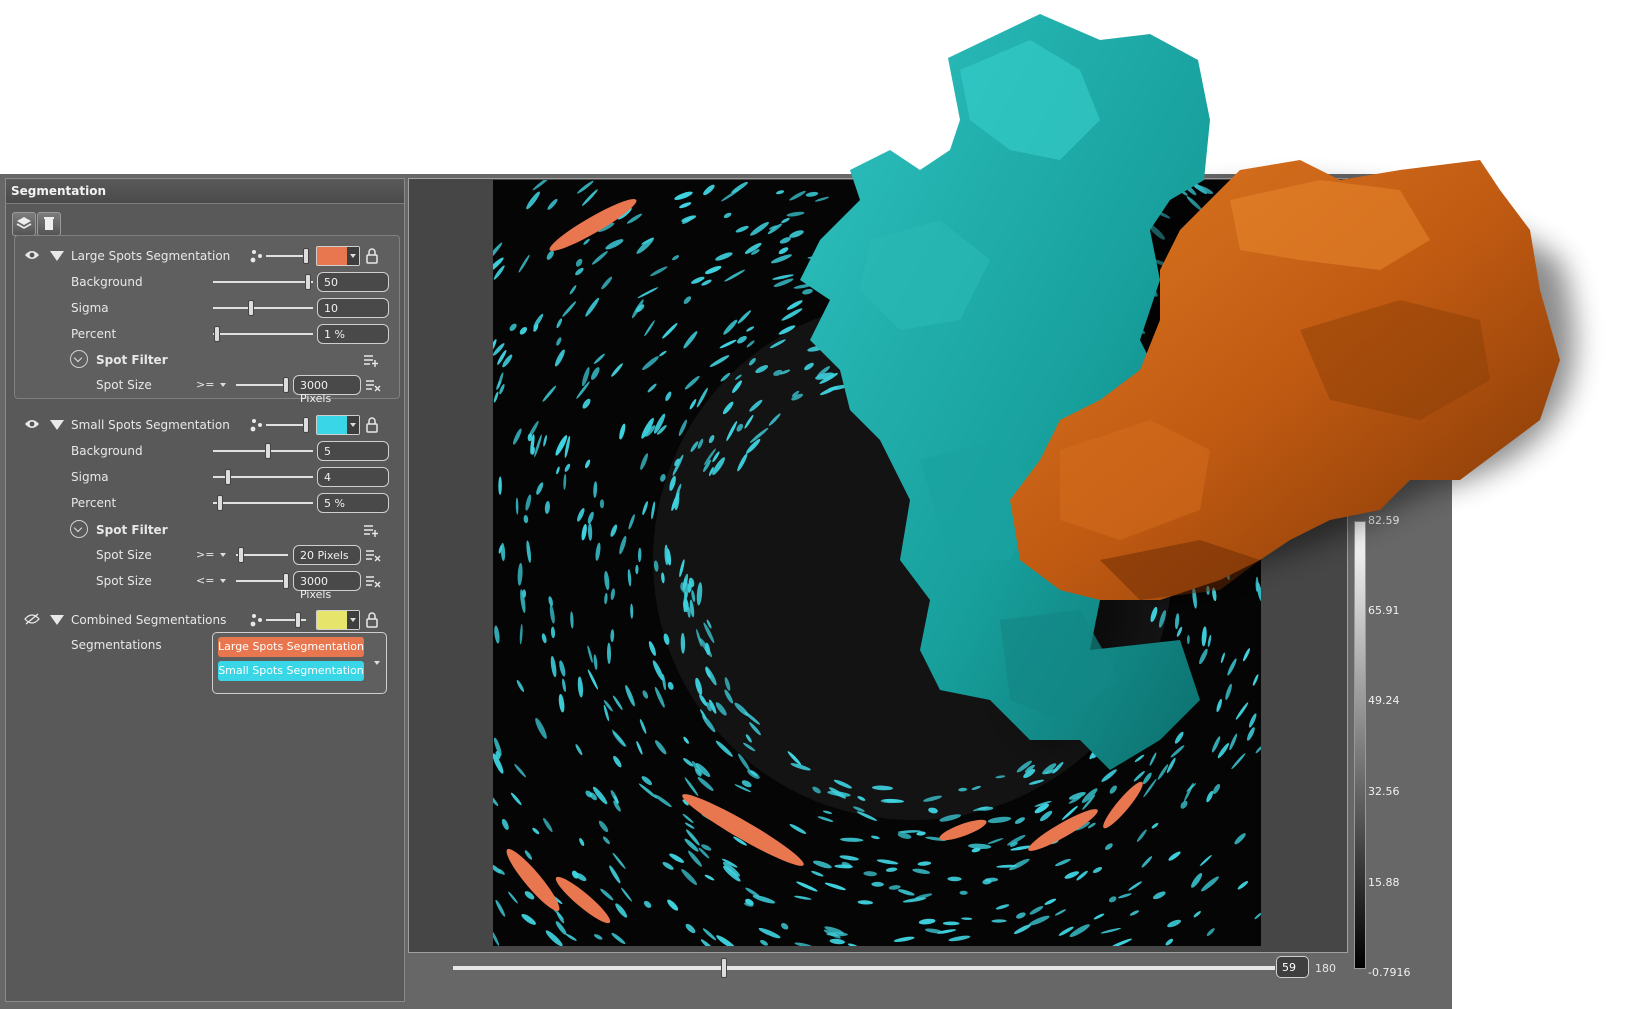 The width and height of the screenshot is (1636, 1009). What do you see at coordinates (1360, 745) in the screenshot?
I see `intensity-colorbar` at bounding box center [1360, 745].